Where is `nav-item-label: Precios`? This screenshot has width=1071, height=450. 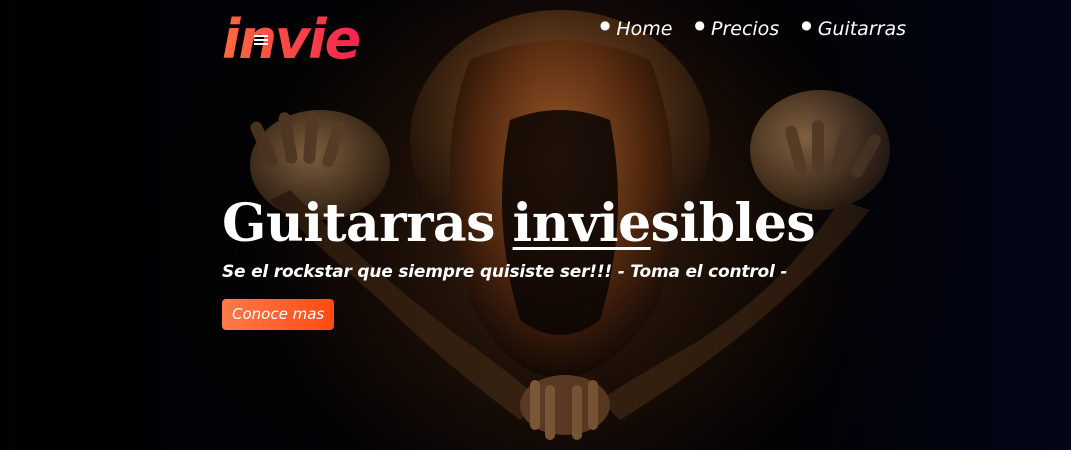 nav-item-label: Precios is located at coordinates (745, 29).